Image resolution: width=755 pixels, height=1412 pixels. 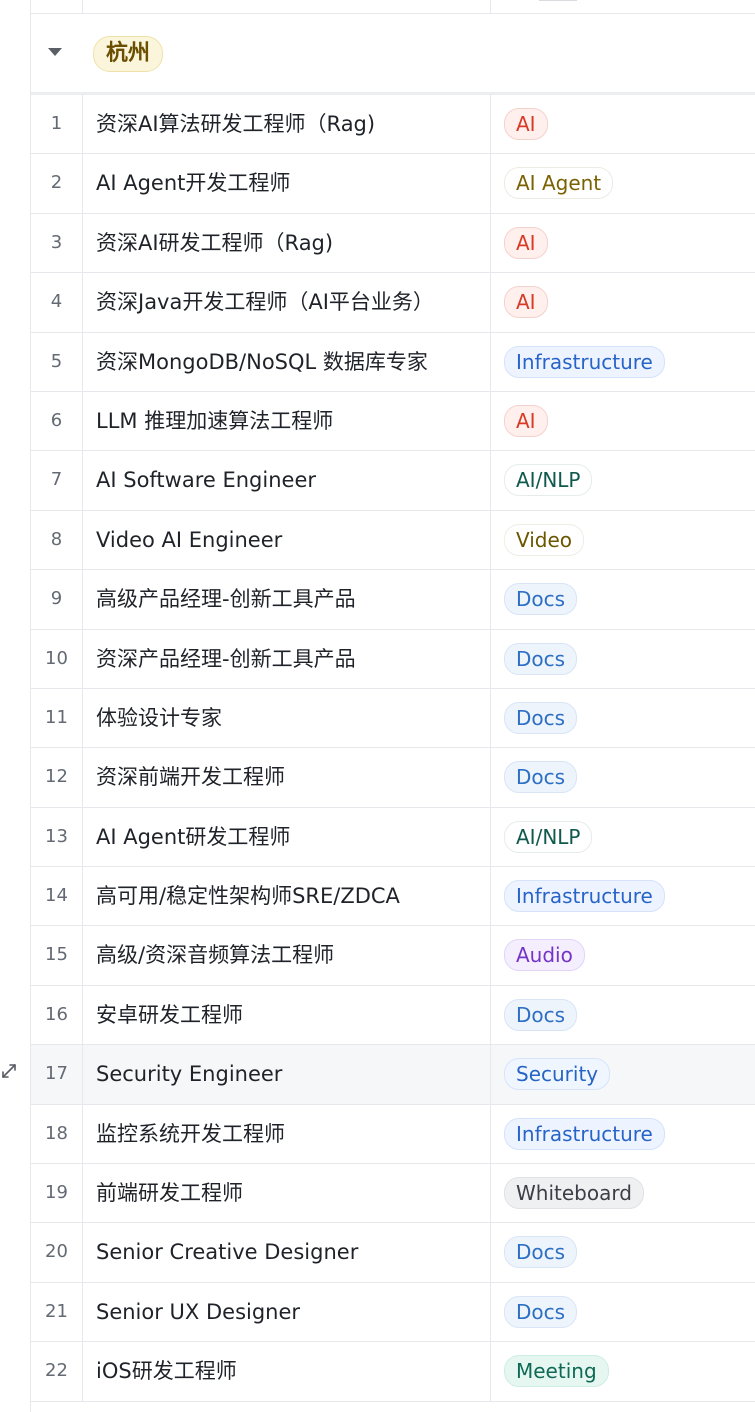 I want to click on table-row: 13 AI Agent研发工程师 AI/NLP, so click(x=393, y=837).